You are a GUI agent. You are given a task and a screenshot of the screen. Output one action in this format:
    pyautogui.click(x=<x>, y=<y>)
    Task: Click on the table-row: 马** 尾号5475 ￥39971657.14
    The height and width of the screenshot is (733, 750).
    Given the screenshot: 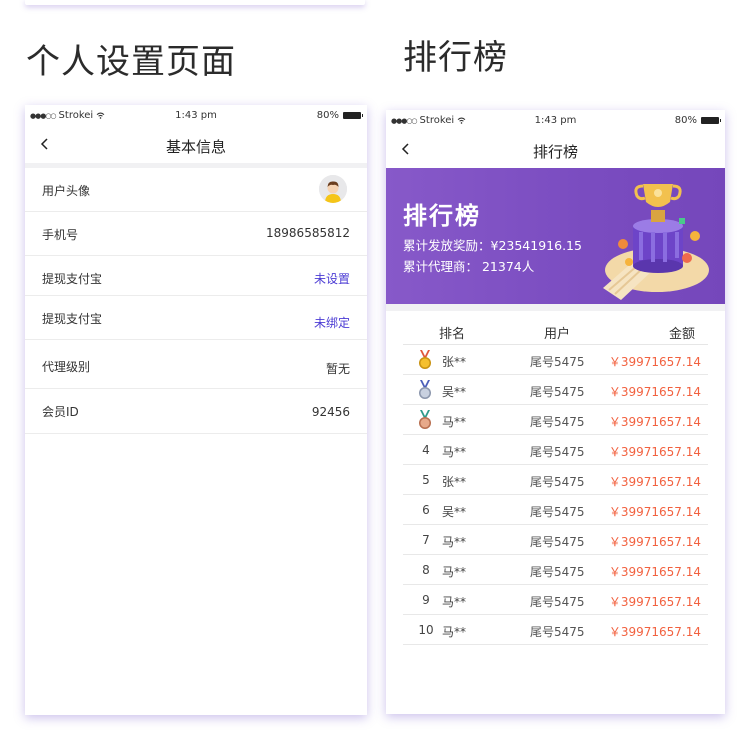 What is the action you would take?
    pyautogui.click(x=555, y=420)
    